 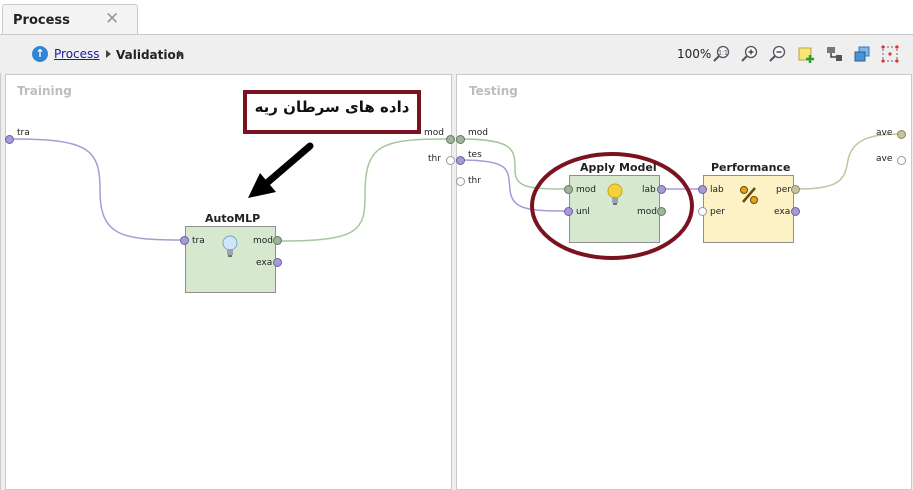 What do you see at coordinates (751, 167) in the screenshot?
I see `performance-title: Performance` at bounding box center [751, 167].